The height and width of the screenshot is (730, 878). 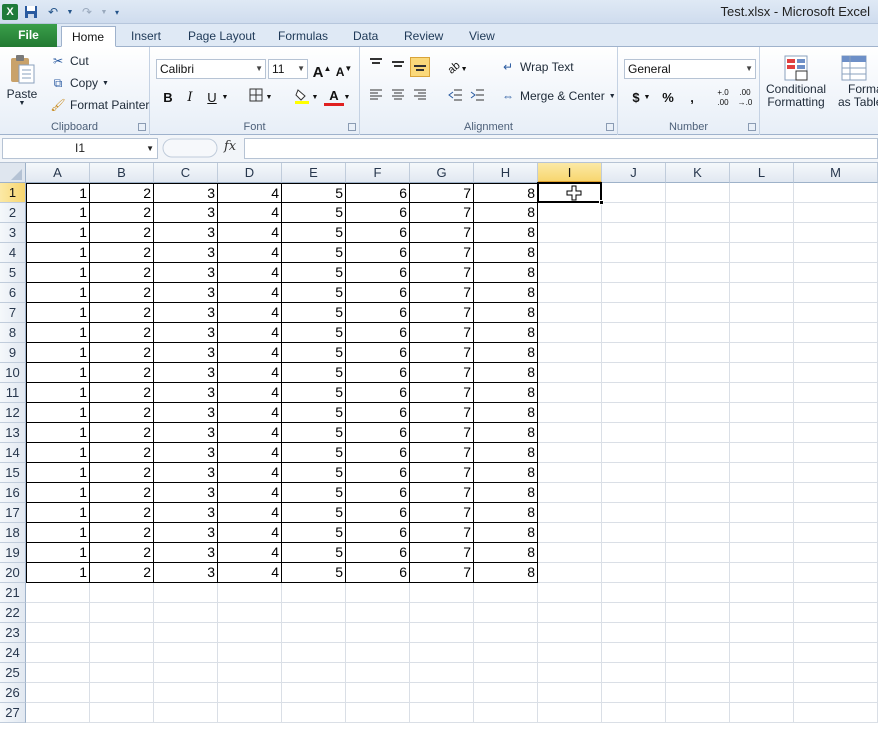 What do you see at coordinates (634, 613) in the screenshot?
I see `cell-j22` at bounding box center [634, 613].